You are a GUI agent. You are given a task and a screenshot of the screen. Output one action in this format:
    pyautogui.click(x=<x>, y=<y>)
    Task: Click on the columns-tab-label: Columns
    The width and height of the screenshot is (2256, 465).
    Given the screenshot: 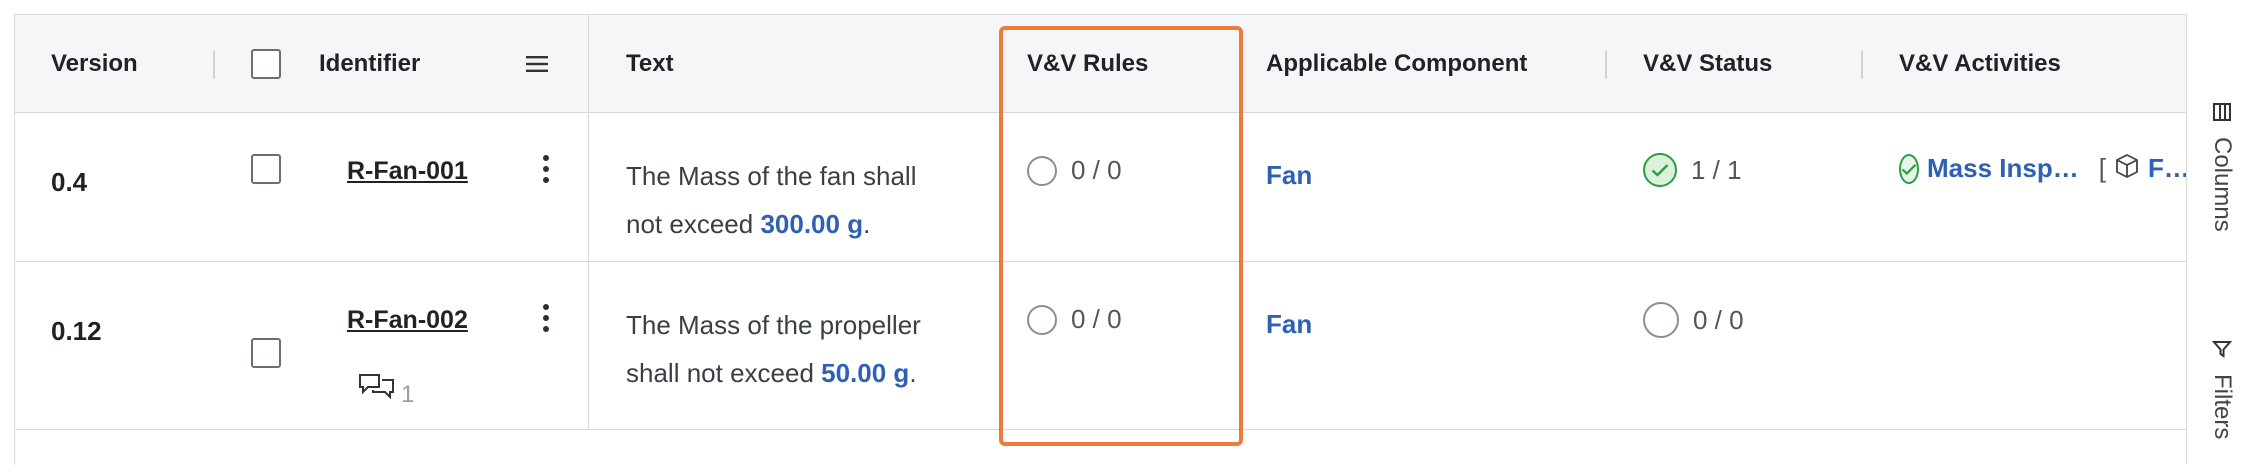 What is the action you would take?
    pyautogui.click(x=2222, y=184)
    